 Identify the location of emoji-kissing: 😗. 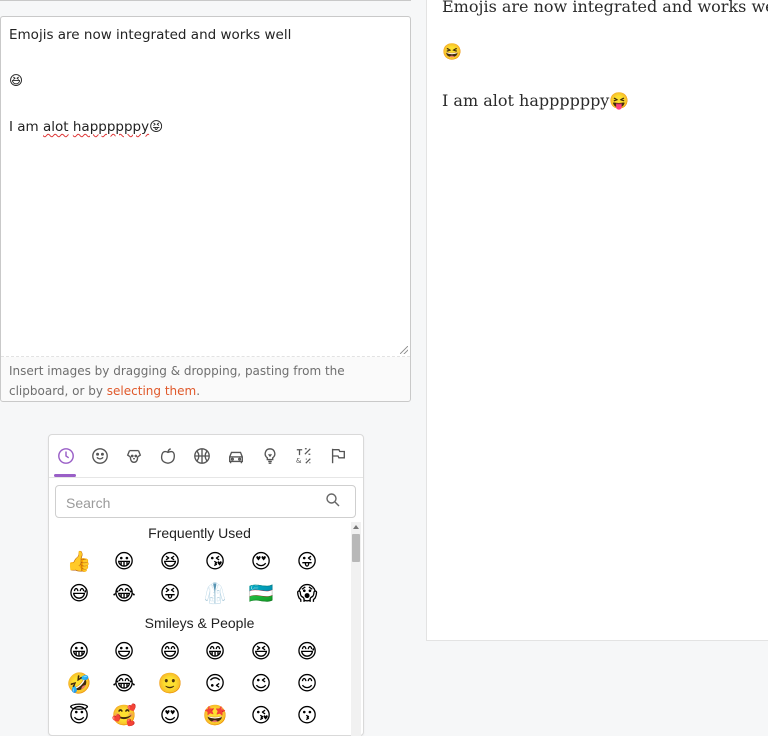
(307, 715).